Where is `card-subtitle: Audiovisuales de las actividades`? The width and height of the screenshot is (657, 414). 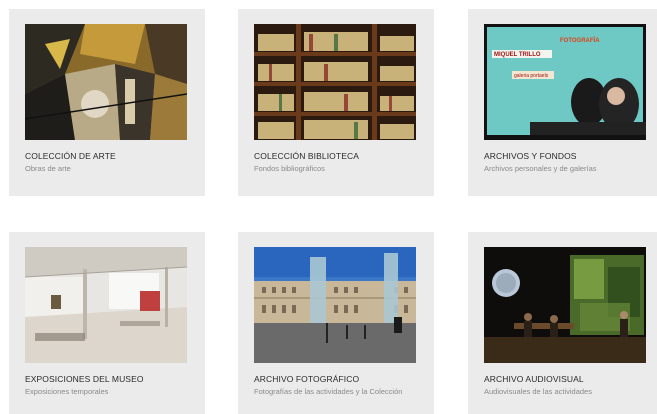
card-subtitle: Audiovisuales de las actividades is located at coordinates (538, 391).